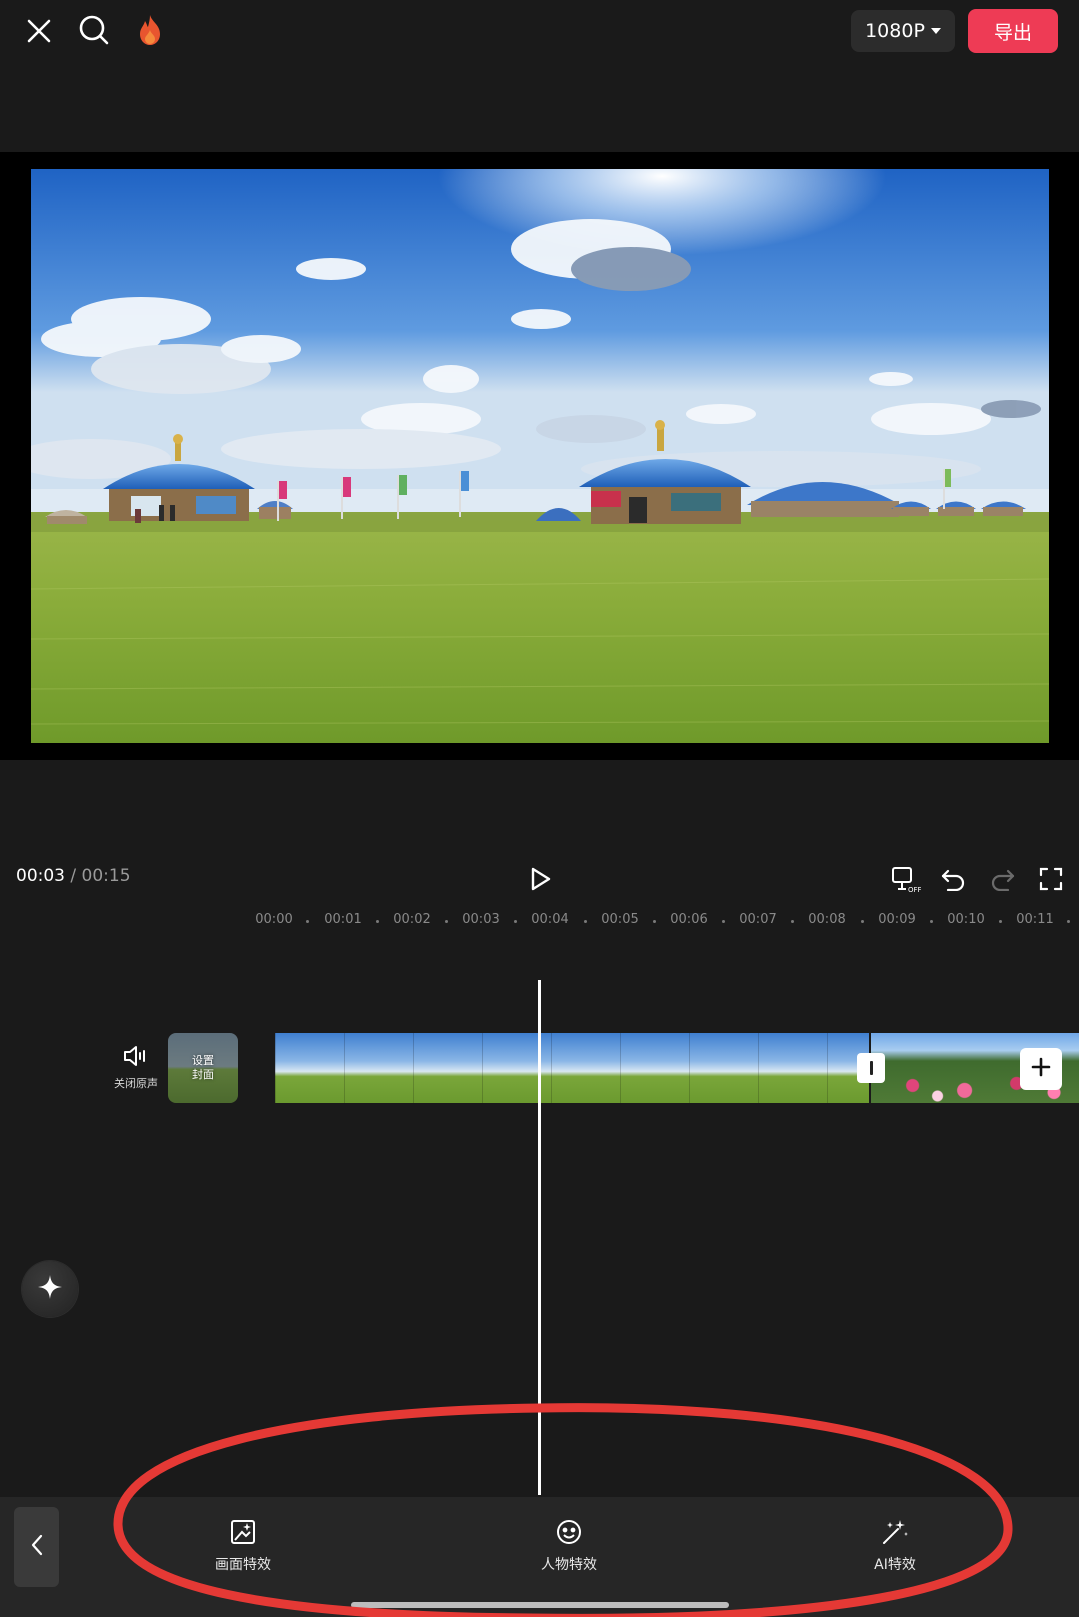 The image size is (1079, 1617). I want to click on tool-label: AI特效, so click(895, 1565).